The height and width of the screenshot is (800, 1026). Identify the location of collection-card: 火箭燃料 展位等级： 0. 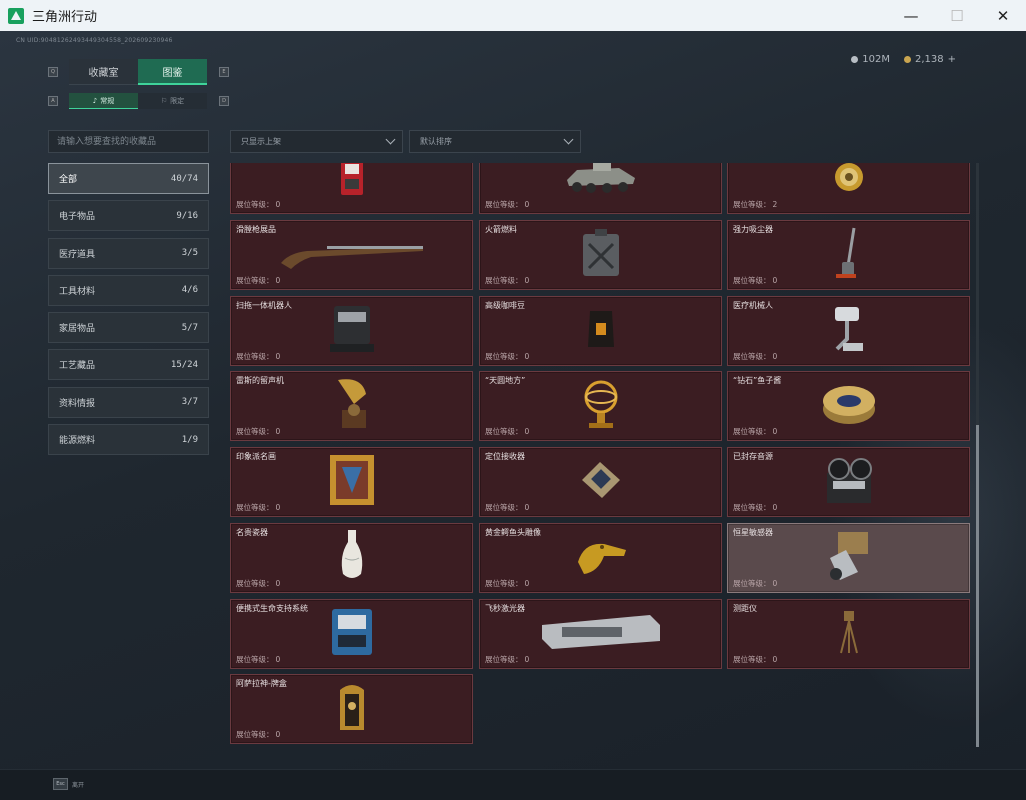
(600, 255).